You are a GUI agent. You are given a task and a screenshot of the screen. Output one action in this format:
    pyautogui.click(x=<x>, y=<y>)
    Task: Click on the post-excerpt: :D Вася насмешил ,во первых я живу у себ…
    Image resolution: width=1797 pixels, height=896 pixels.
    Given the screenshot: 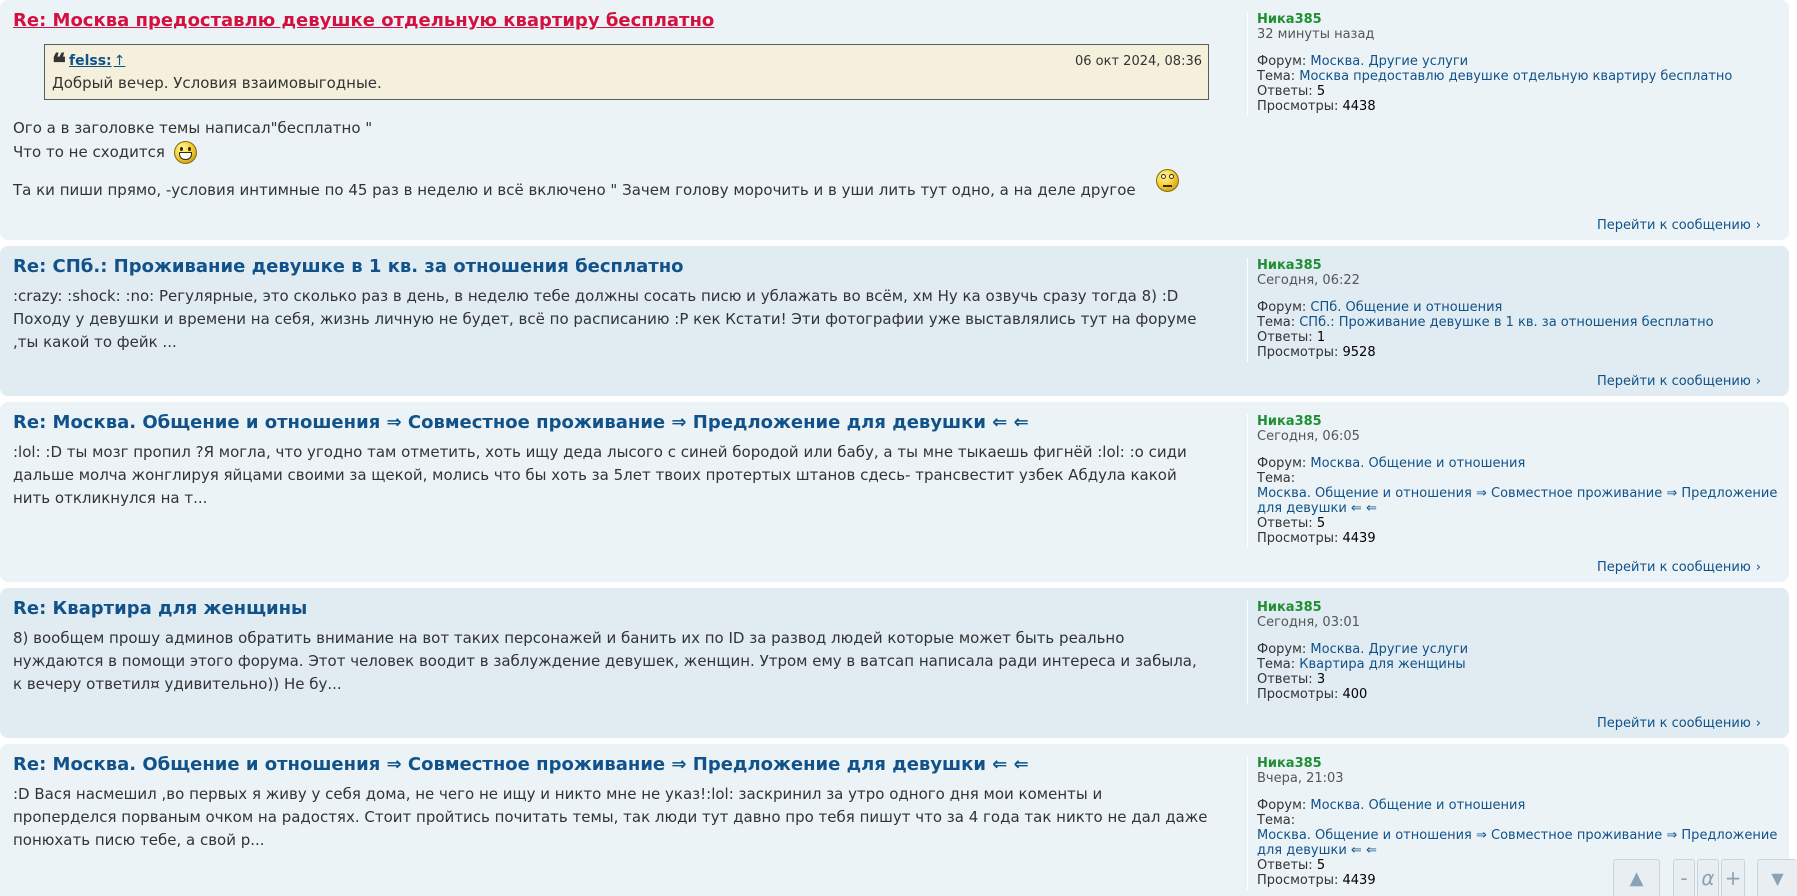 What is the action you would take?
    pyautogui.click(x=610, y=817)
    